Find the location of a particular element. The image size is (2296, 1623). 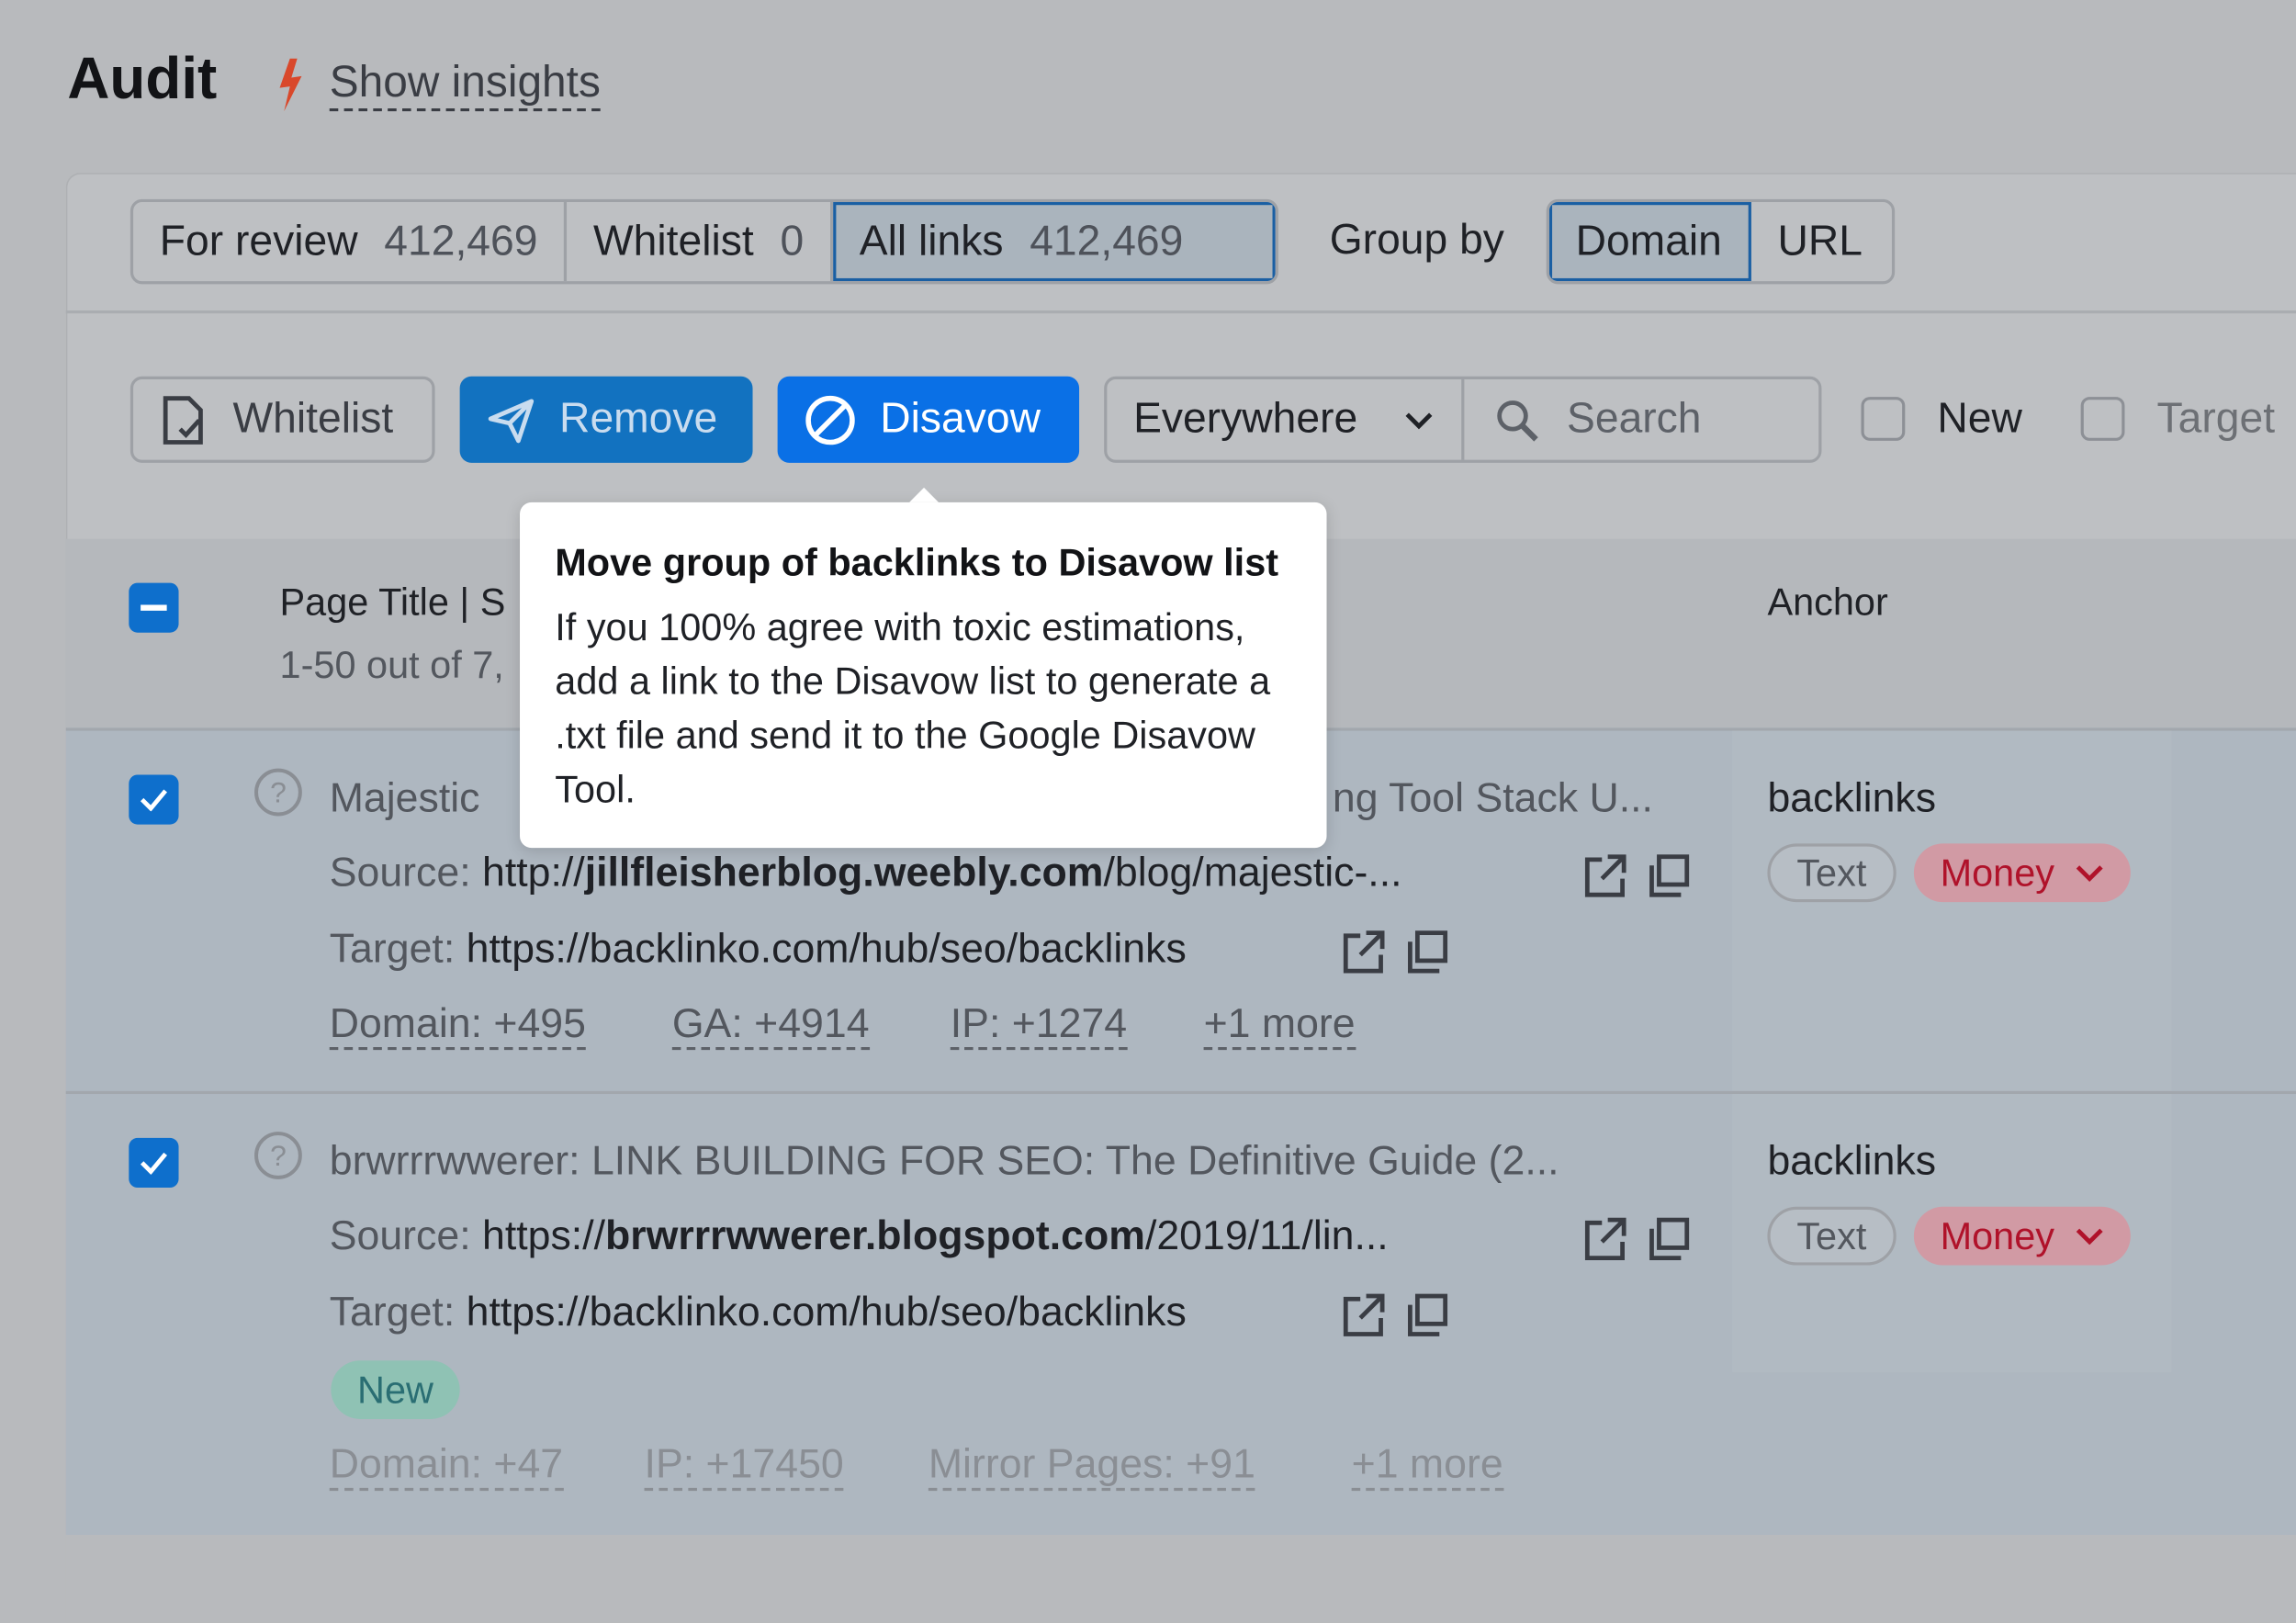

remove-label: Remove is located at coordinates (638, 419).